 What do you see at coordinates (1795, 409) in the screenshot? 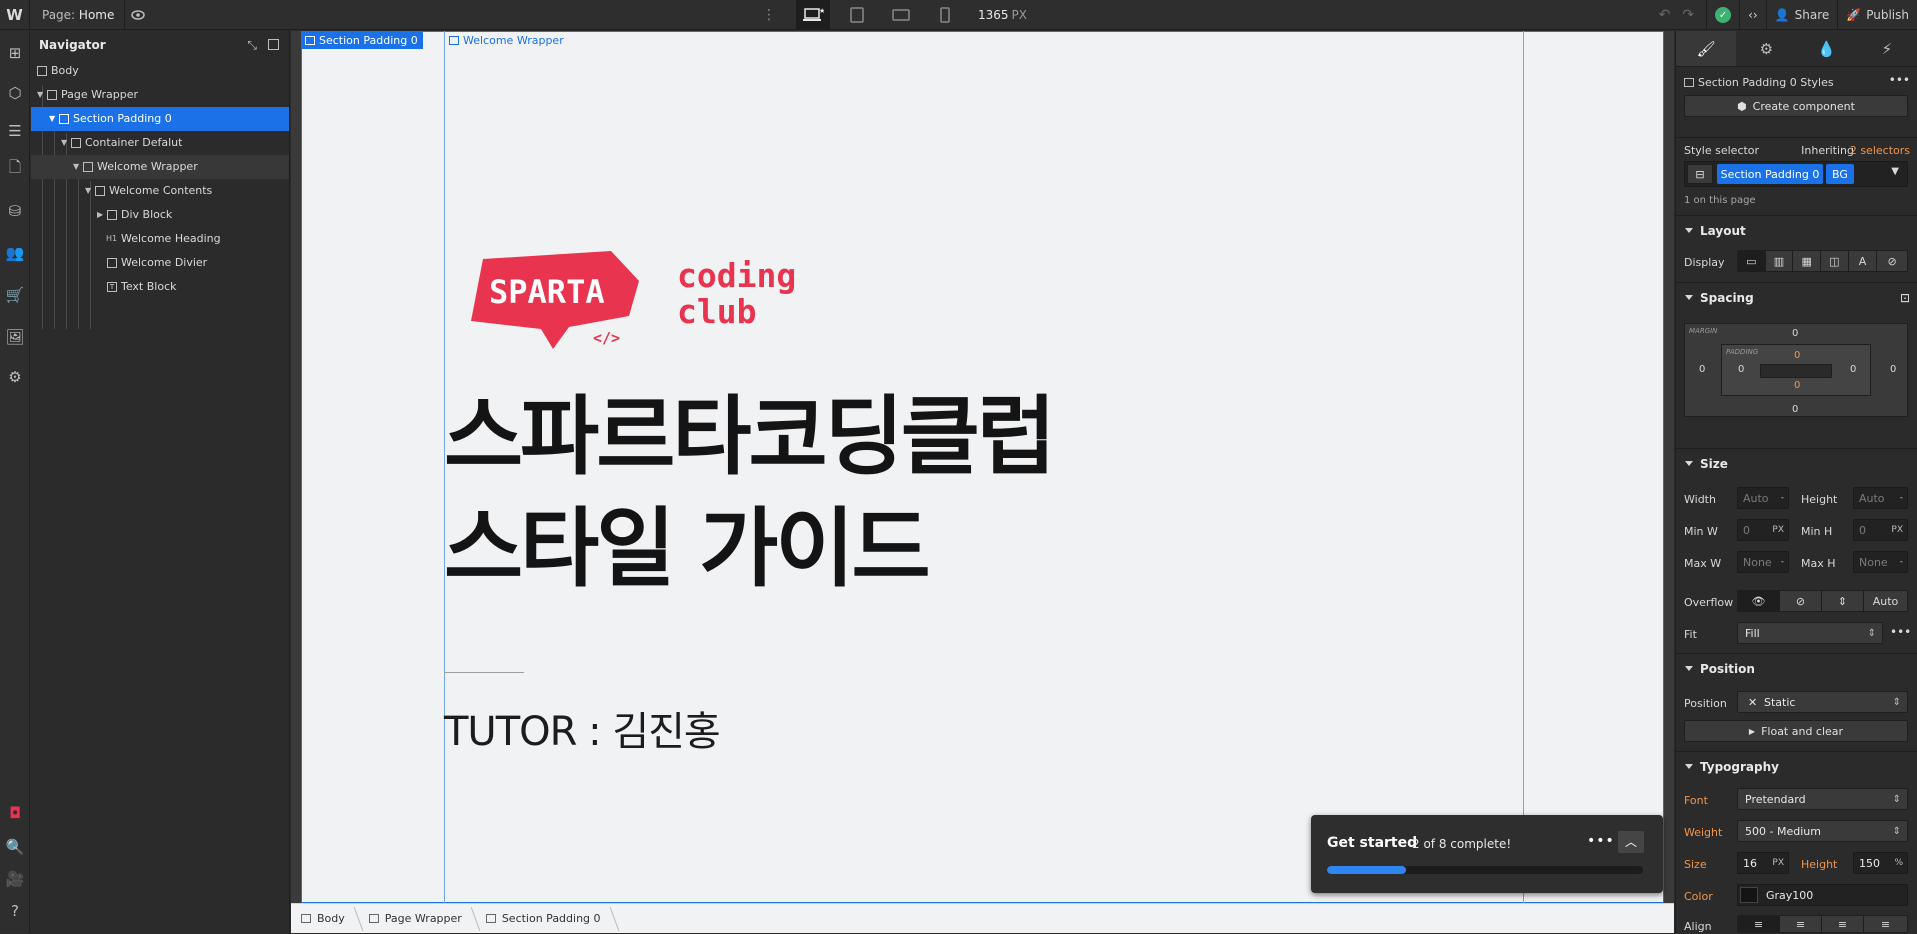
I see `margin-bottom: 0` at bounding box center [1795, 409].